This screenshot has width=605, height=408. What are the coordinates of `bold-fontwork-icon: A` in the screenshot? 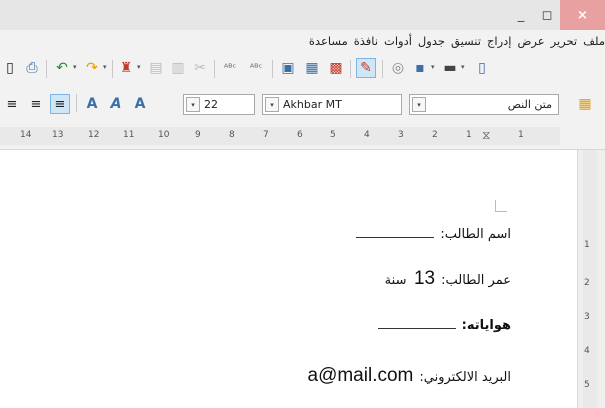 It's located at (140, 104).